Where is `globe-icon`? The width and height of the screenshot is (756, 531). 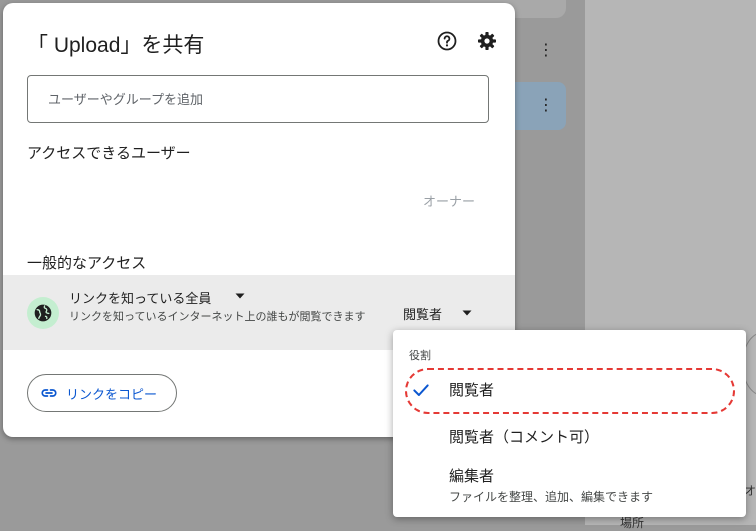
globe-icon is located at coordinates (43, 313).